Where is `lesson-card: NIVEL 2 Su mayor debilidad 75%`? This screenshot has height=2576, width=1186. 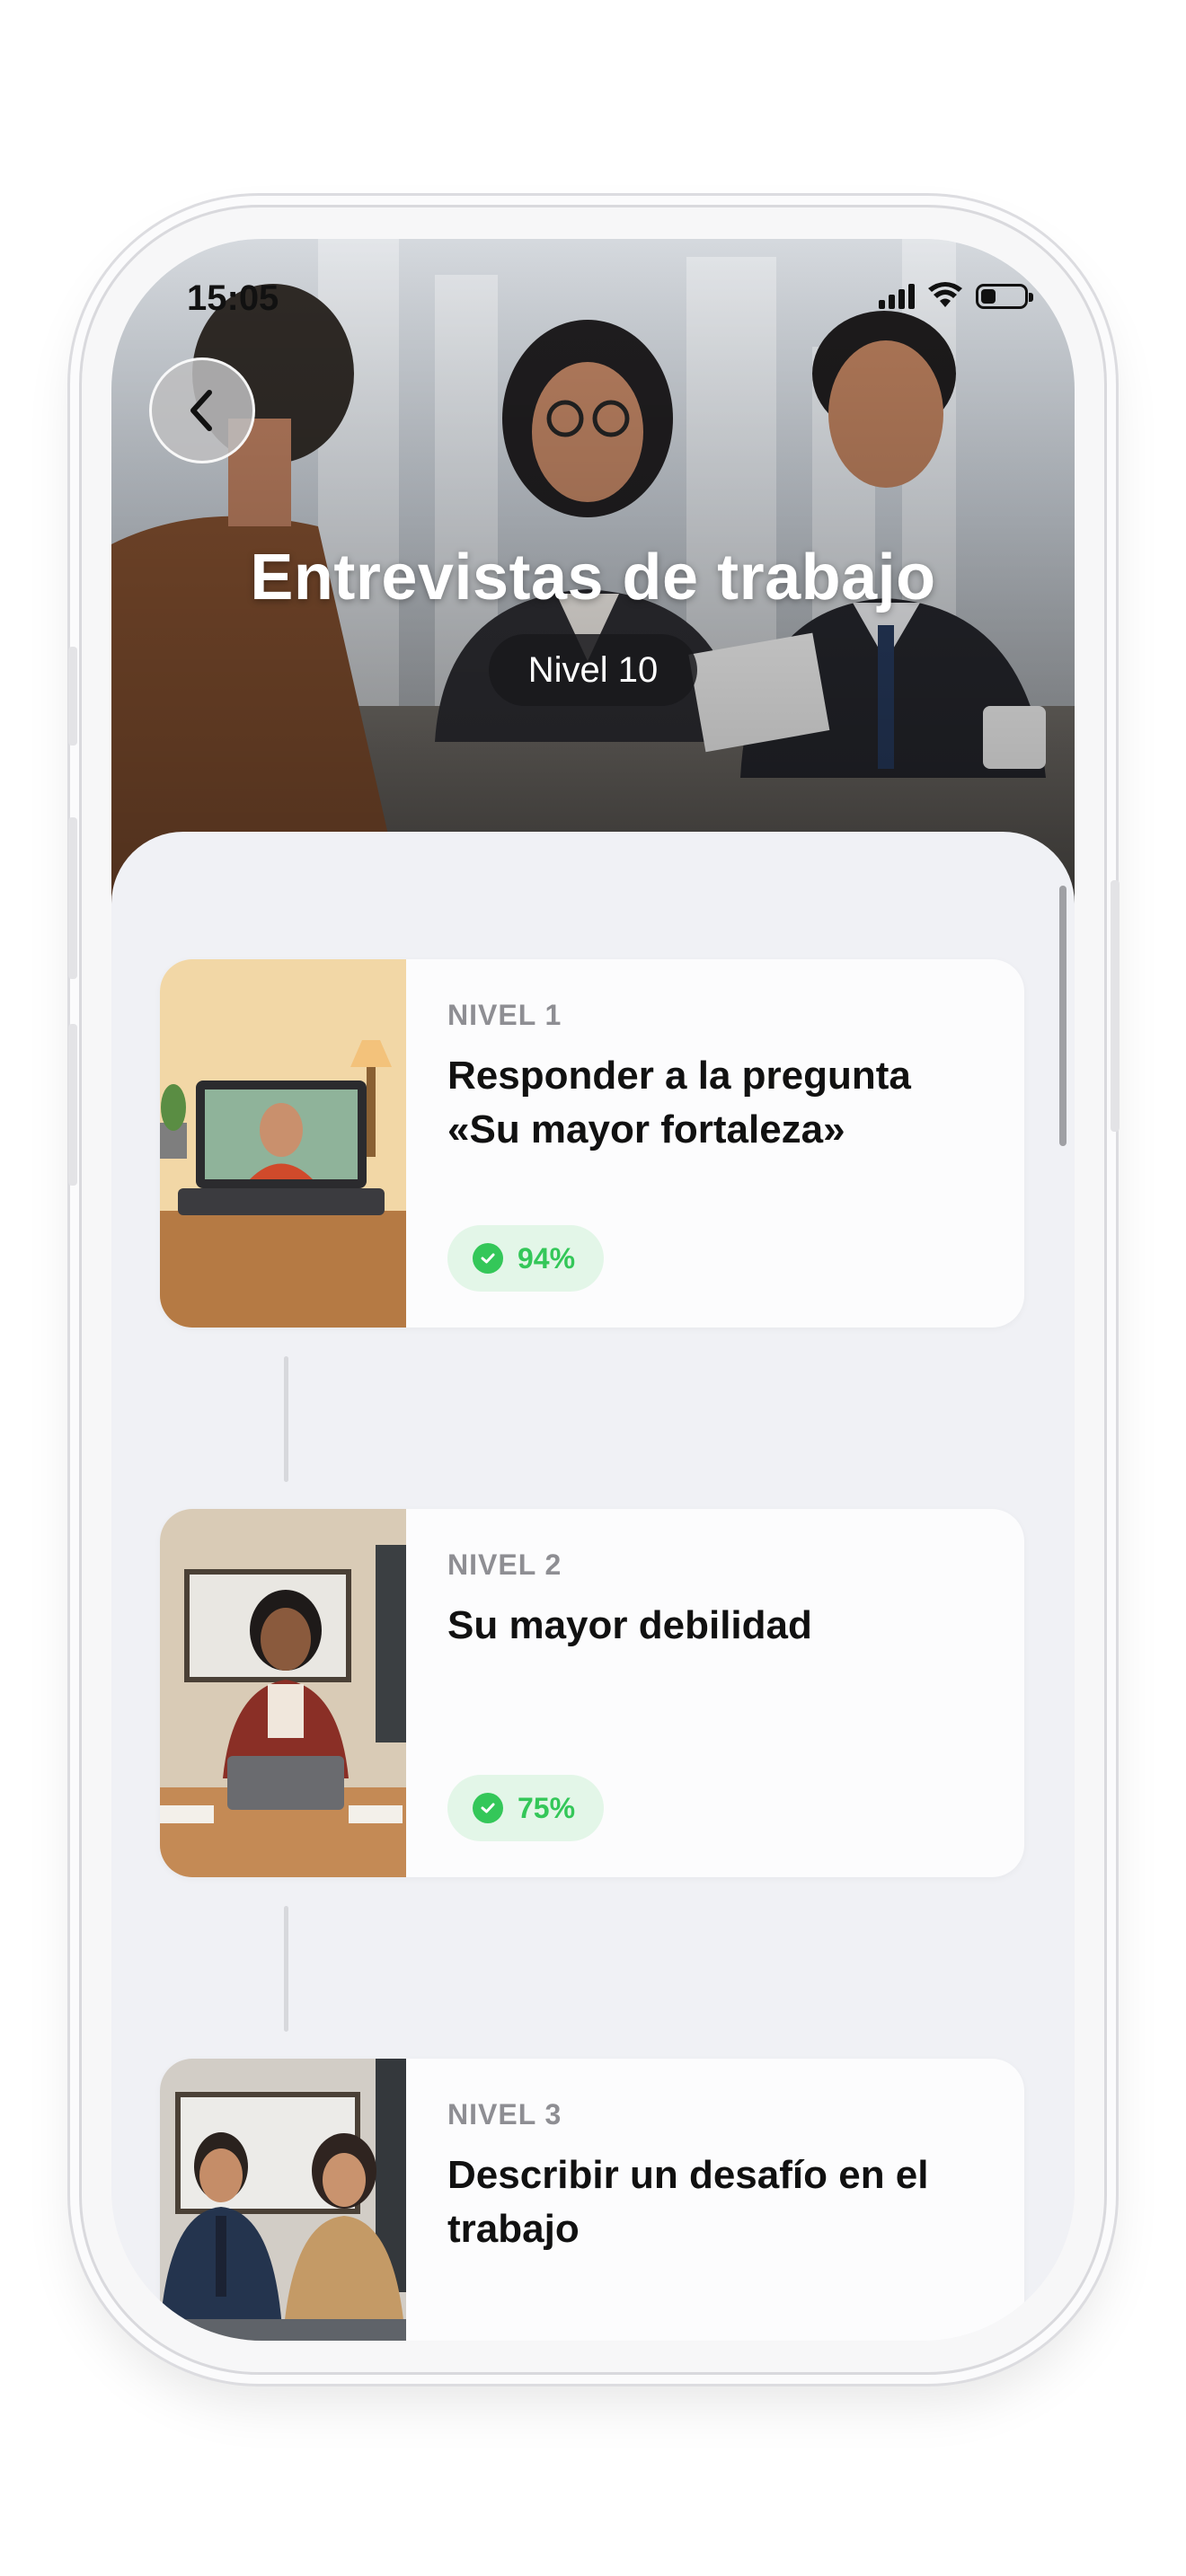 lesson-card: NIVEL 2 Su mayor debilidad 75% is located at coordinates (592, 1693).